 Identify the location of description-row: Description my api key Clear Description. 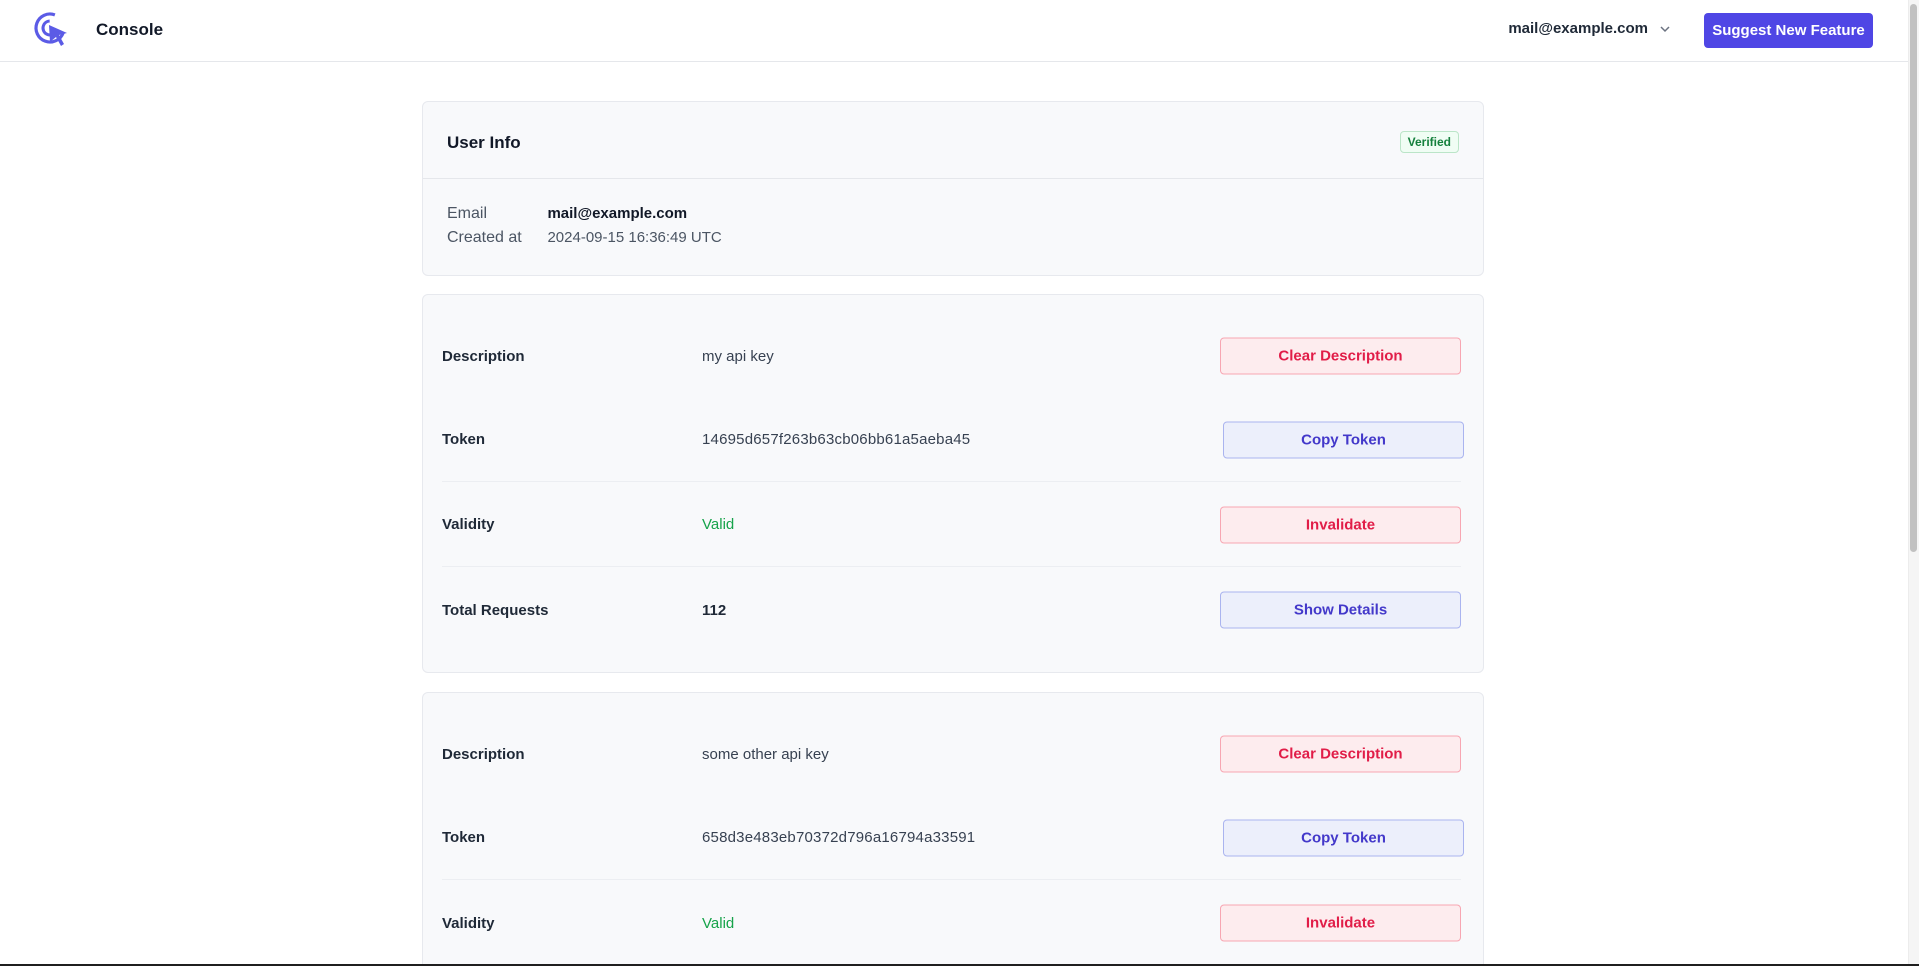
(951, 356).